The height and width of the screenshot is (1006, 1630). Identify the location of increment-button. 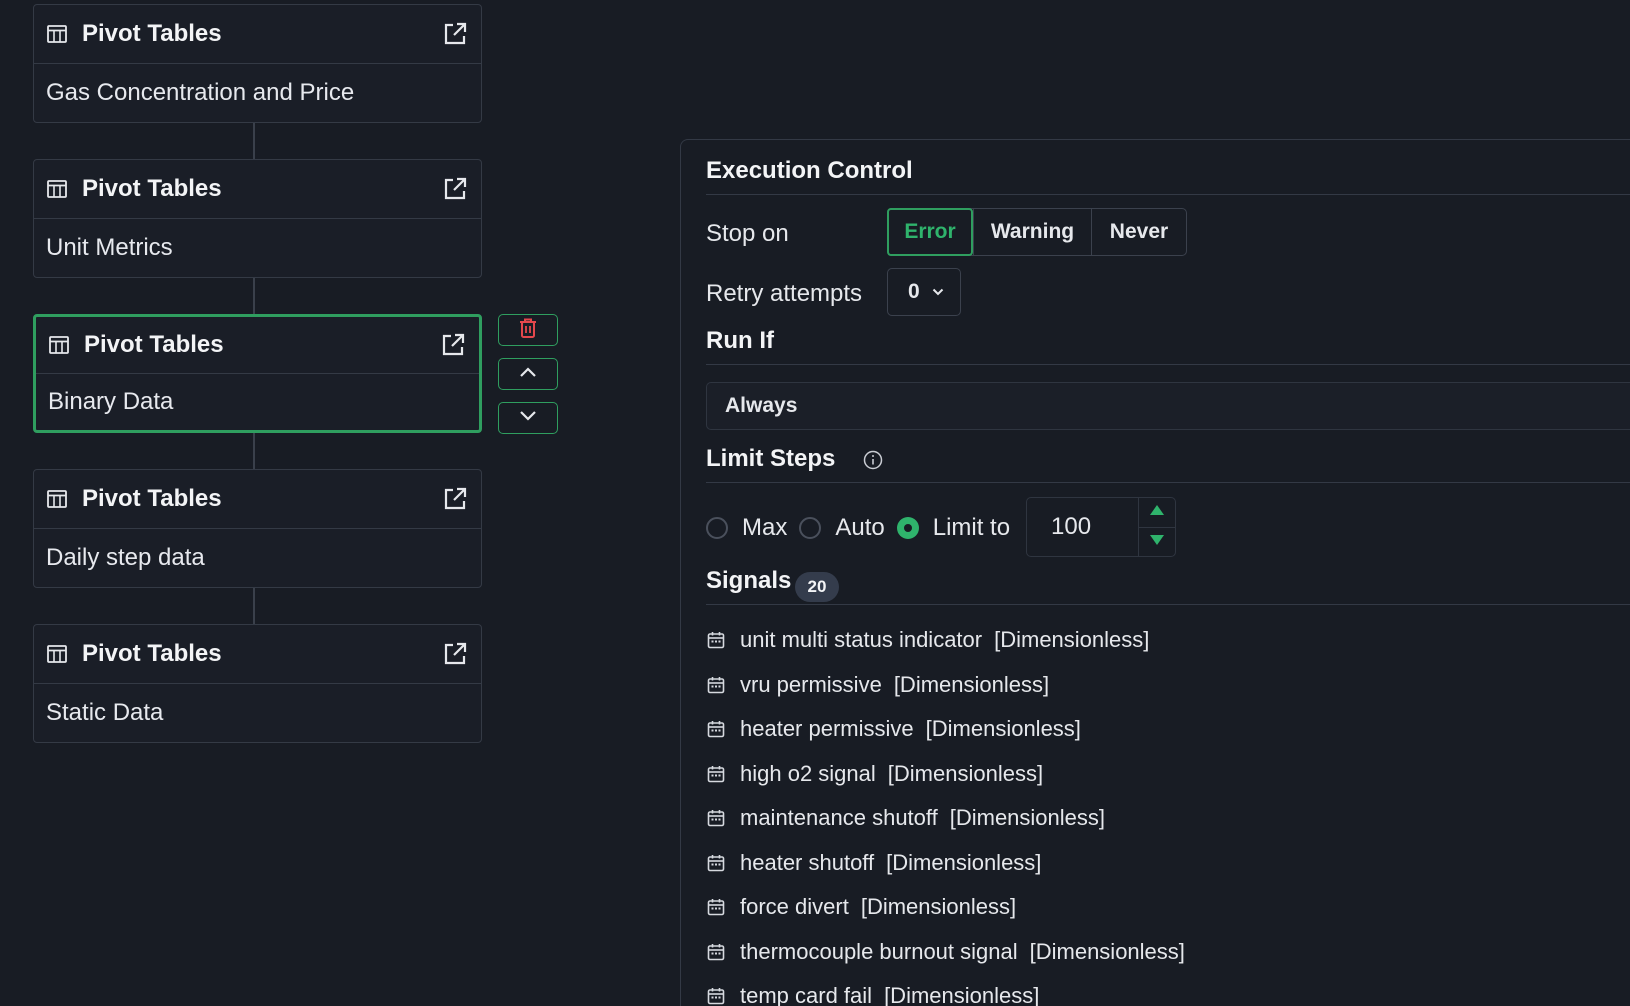
(1157, 512).